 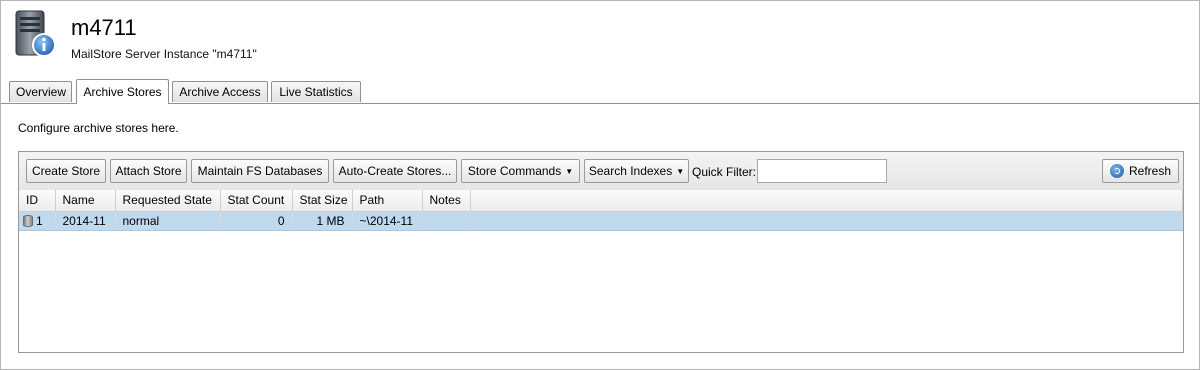 I want to click on column-header-path: Path, so click(x=387, y=201).